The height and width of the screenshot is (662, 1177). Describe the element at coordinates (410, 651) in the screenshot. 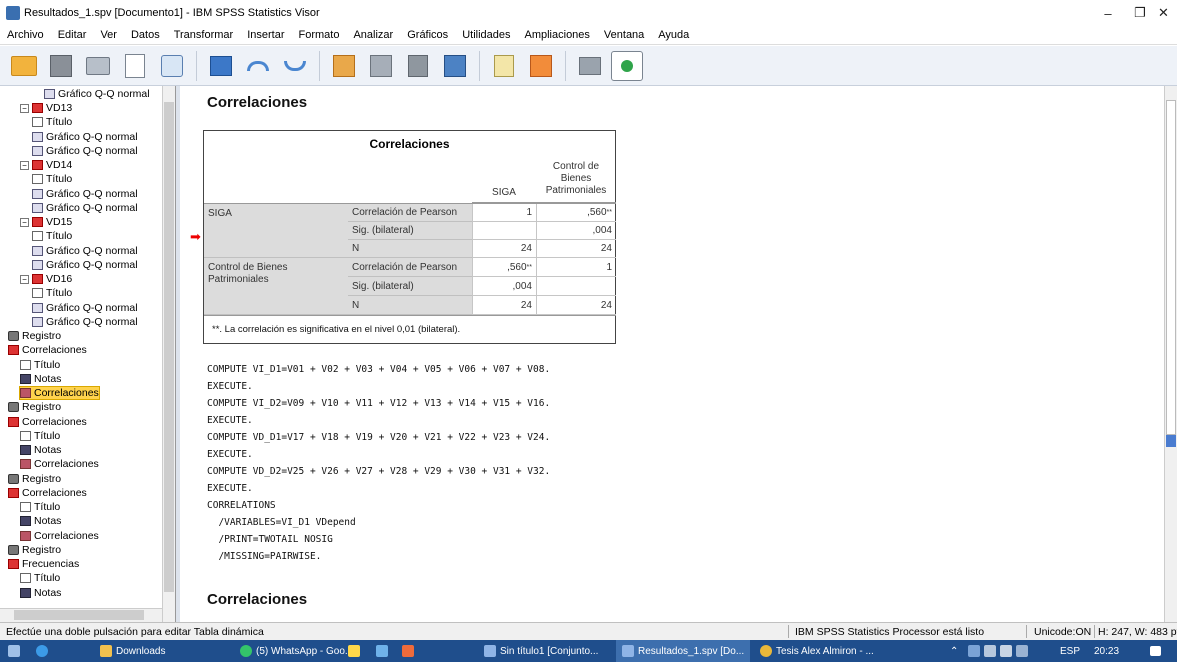

I see `brave-icon` at that location.